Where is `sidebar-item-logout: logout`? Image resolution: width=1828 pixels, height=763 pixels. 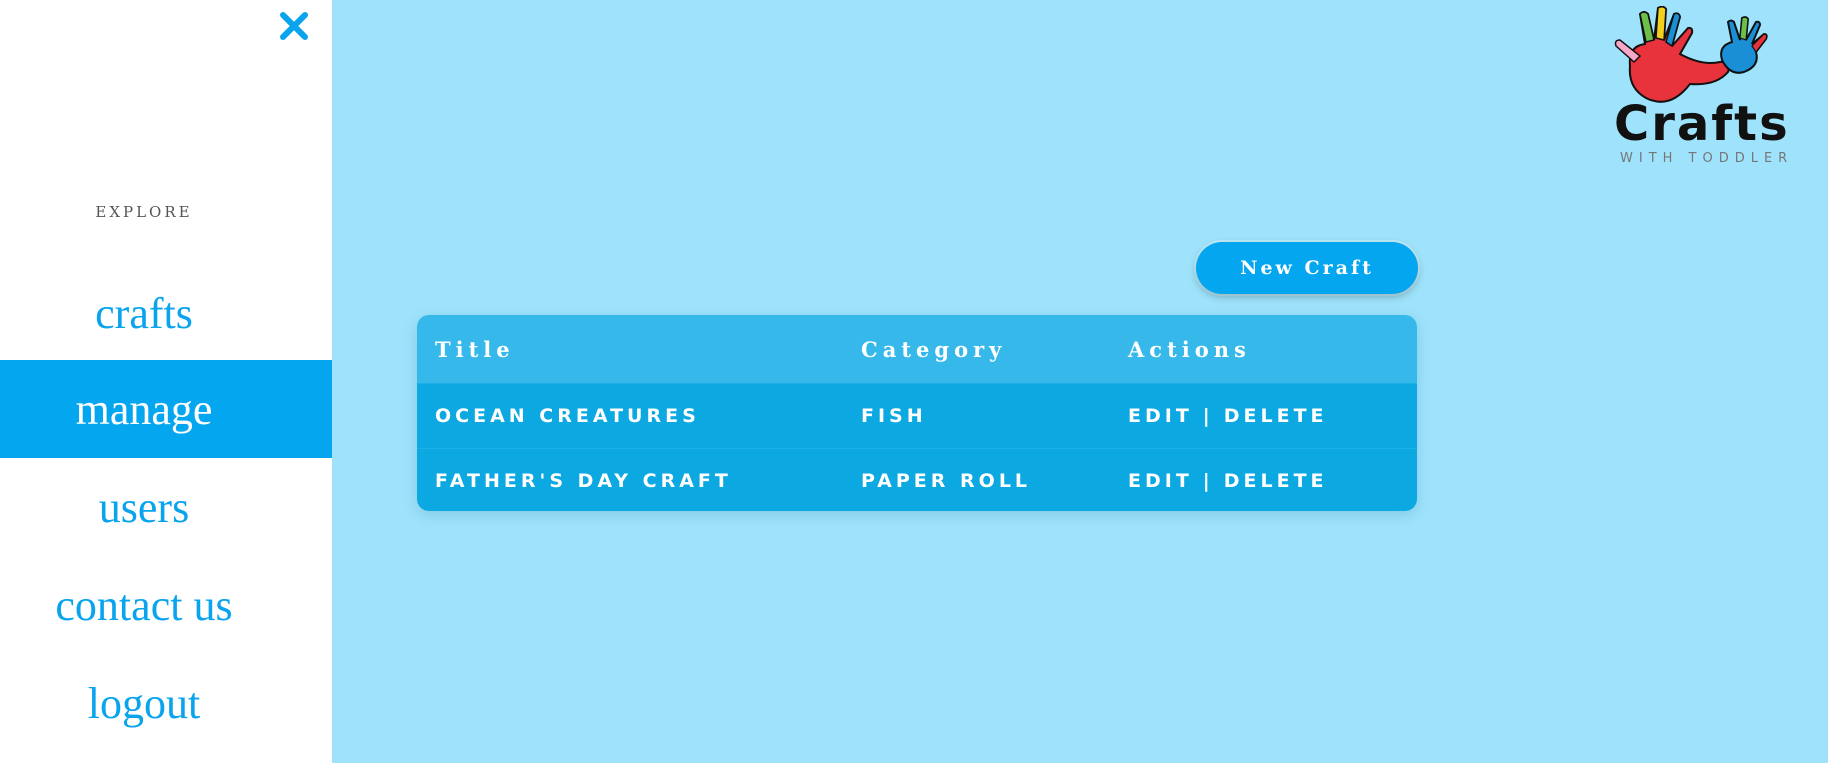
sidebar-item-logout: logout is located at coordinates (166, 703).